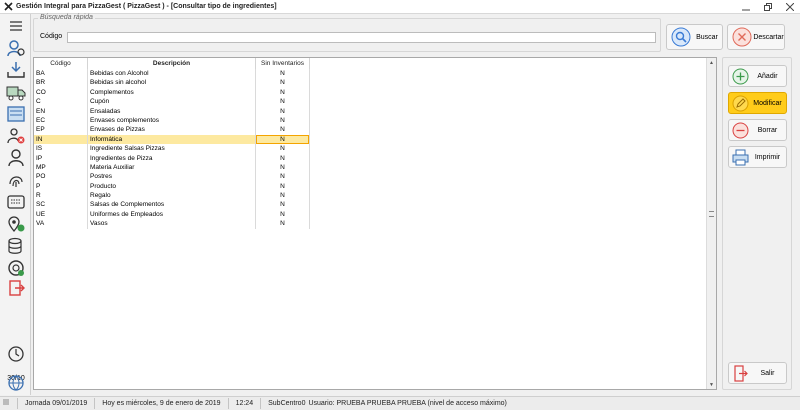 Image resolution: width=800 pixels, height=410 pixels. Describe the element at coordinates (16, 180) in the screenshot. I see `fingerprint-icon` at that location.